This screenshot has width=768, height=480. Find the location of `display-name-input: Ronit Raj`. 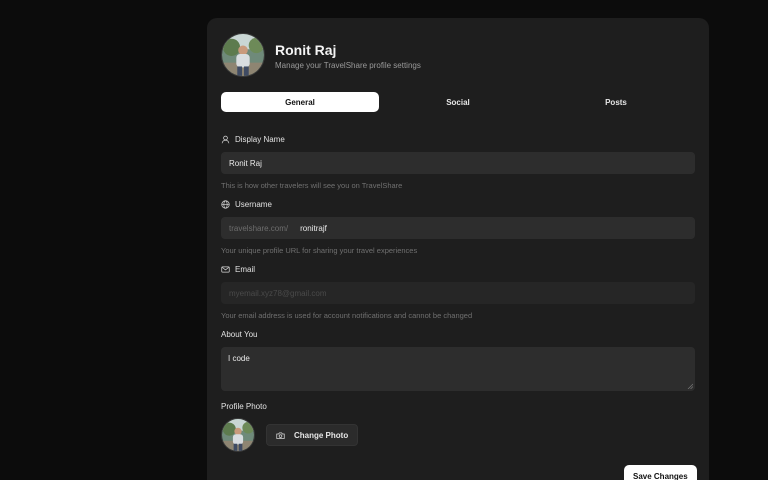

display-name-input: Ronit Raj is located at coordinates (458, 163).